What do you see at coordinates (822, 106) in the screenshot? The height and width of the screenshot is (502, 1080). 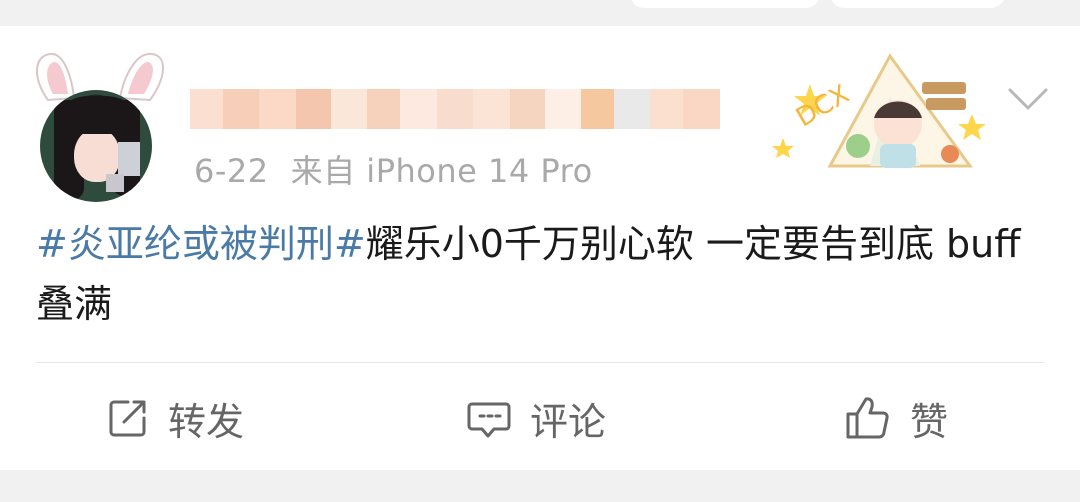 I see `svg-text: DCX` at bounding box center [822, 106].